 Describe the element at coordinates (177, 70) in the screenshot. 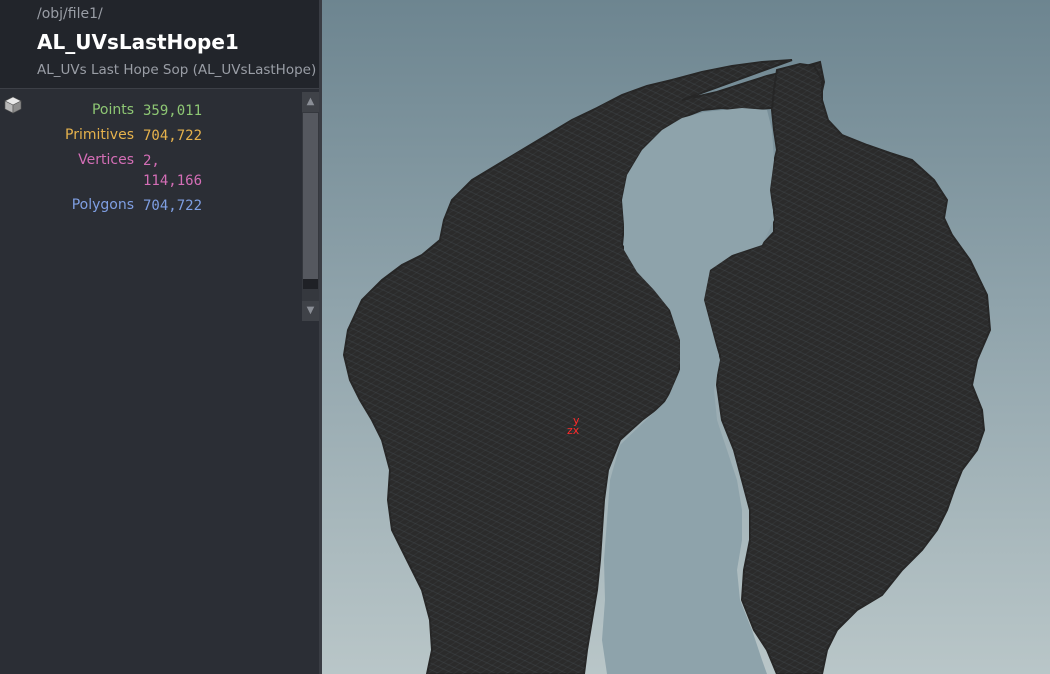

I see `node-type: AL_UVs Last Hope Sop (AL_UVsLastHope)` at that location.